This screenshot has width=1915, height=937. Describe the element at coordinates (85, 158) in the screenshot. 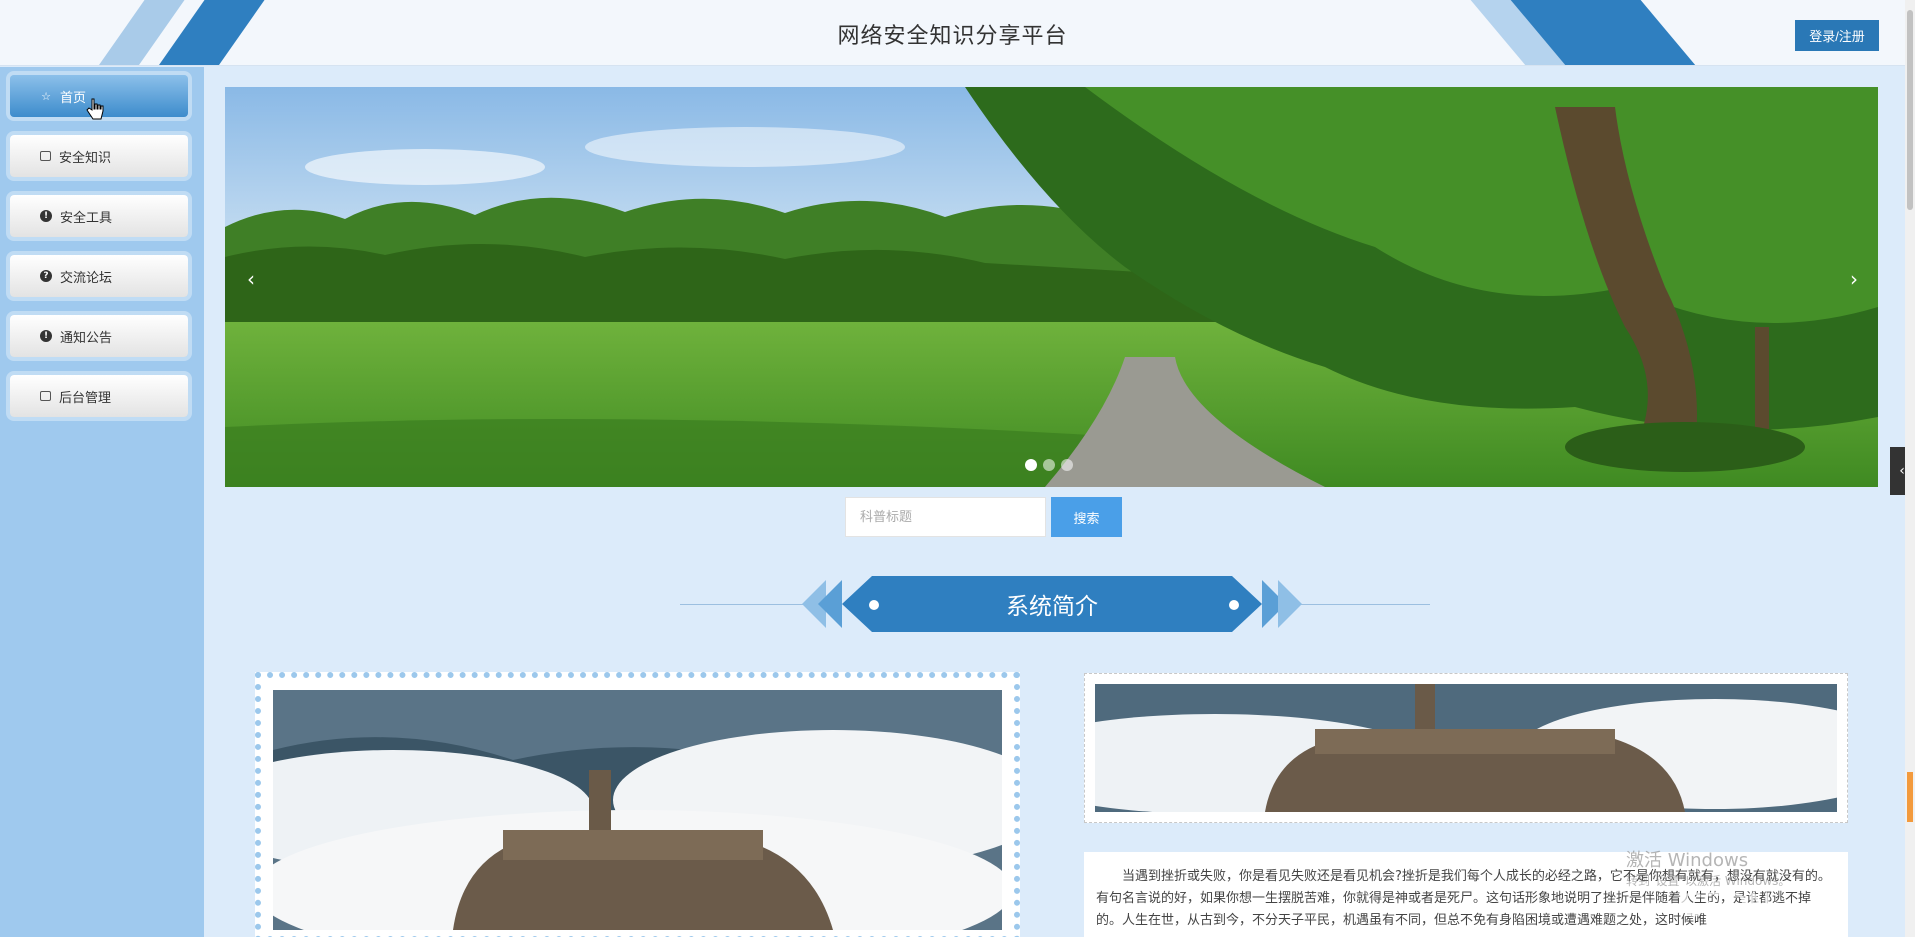

I see `sidebar-item-label: 安全知识` at that location.